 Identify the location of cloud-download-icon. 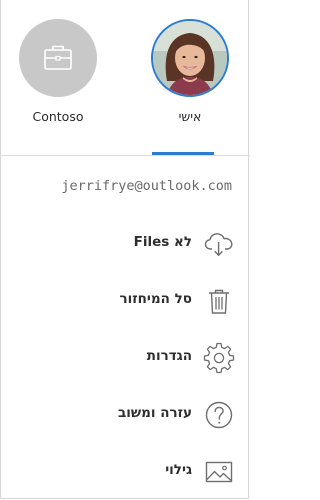
(219, 244).